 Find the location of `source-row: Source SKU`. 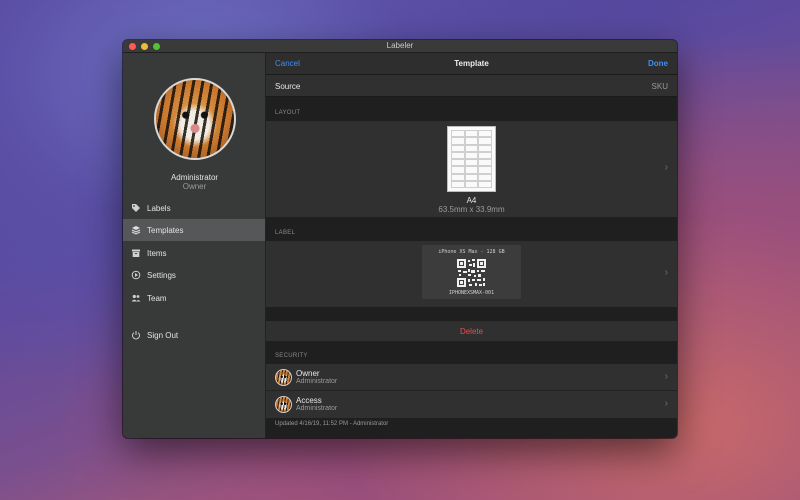

source-row: Source SKU is located at coordinates (471, 86).